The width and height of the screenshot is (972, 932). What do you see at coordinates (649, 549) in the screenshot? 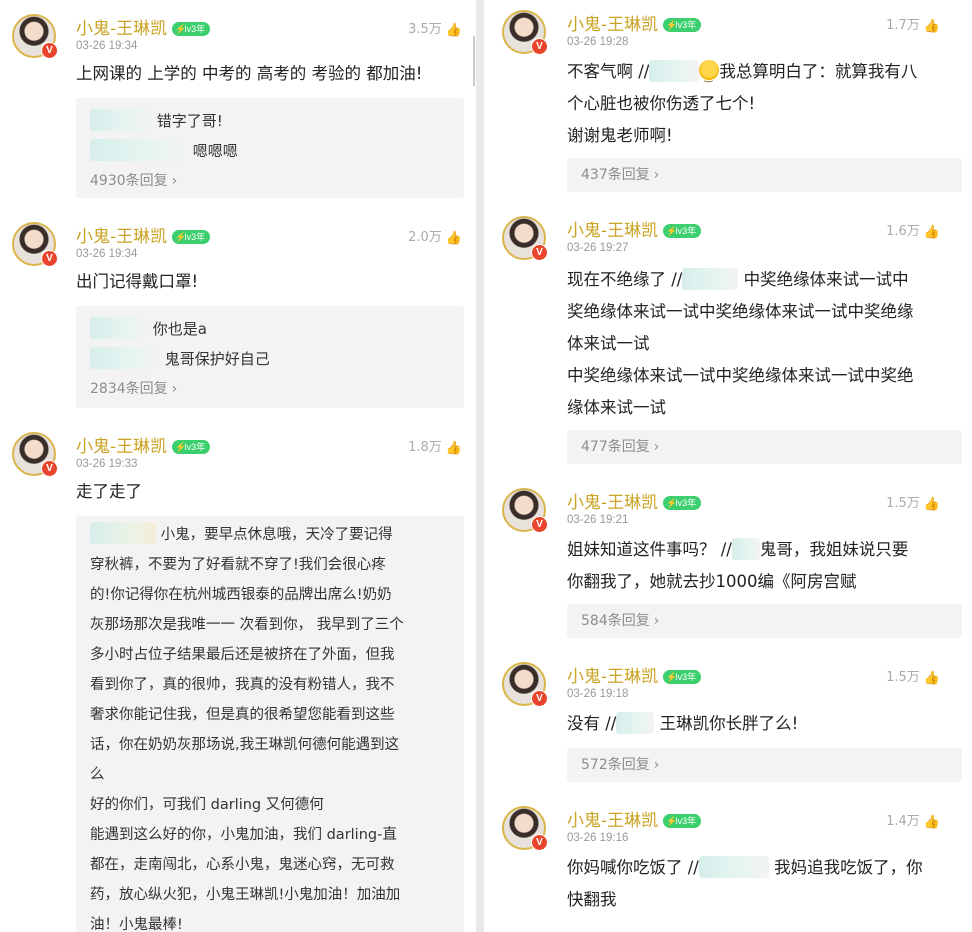
I see `comment-text-line: 姐妹知道这件事吗？ //` at bounding box center [649, 549].